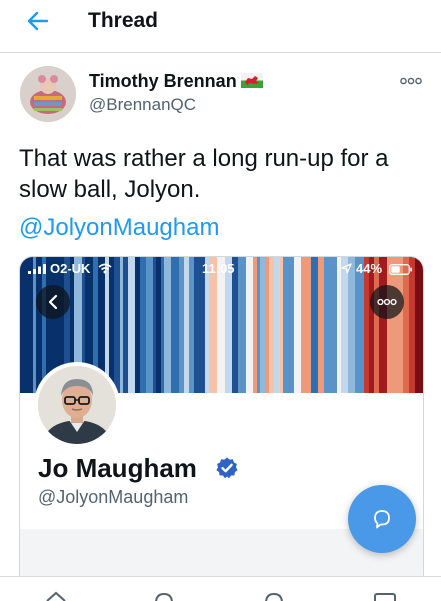 The image size is (441, 601). Describe the element at coordinates (227, 468) in the screenshot. I see `verified-badge-icon` at that location.